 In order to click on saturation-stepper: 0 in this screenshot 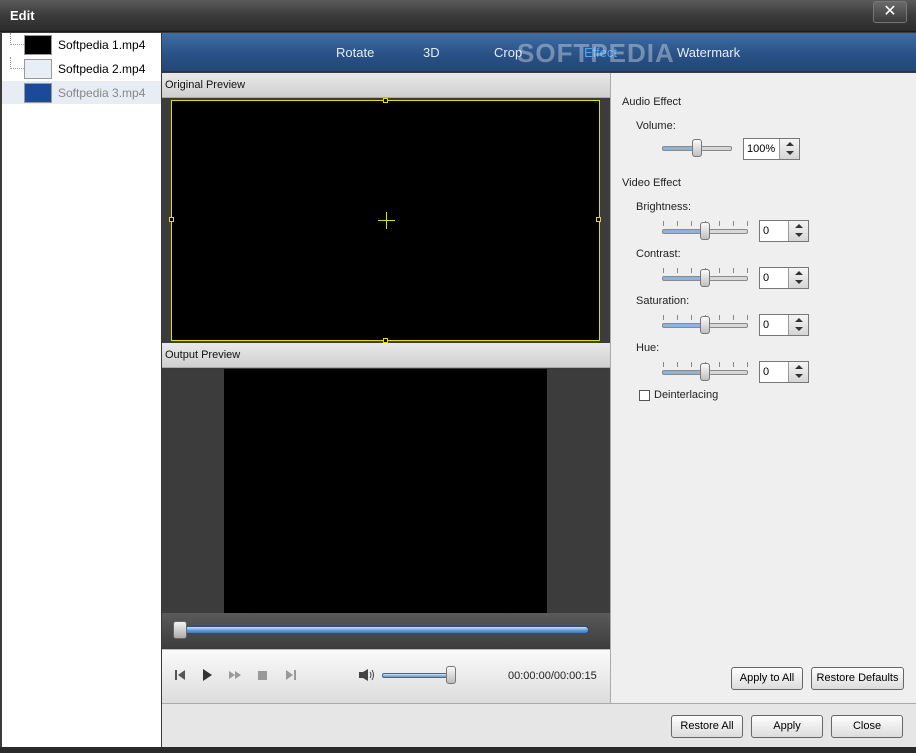, I will do `click(784, 325)`.